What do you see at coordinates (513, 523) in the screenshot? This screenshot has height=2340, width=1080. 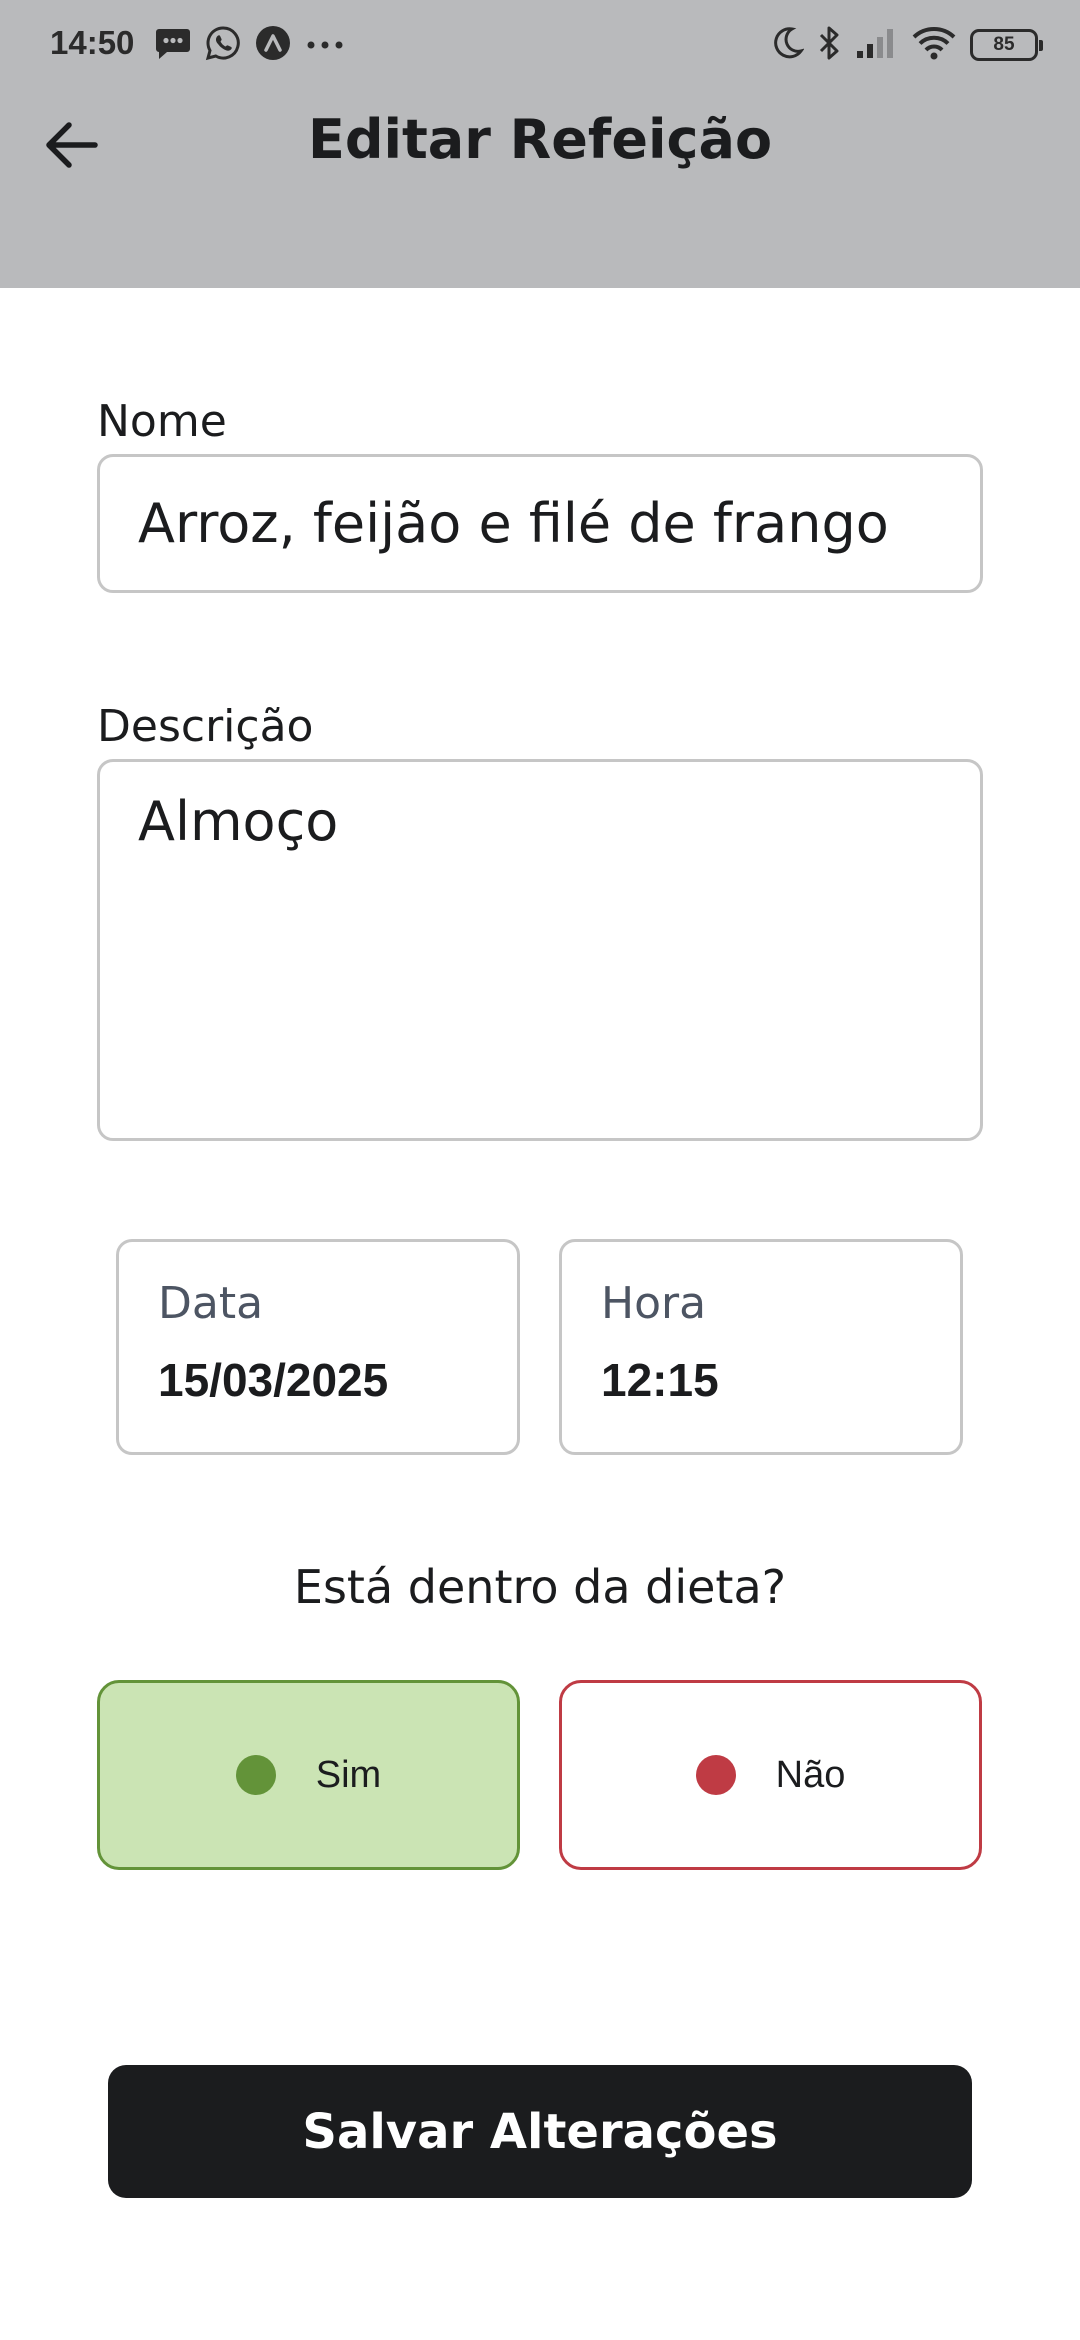 I see `name-input-value: Arroz, feijão e filé de frango` at bounding box center [513, 523].